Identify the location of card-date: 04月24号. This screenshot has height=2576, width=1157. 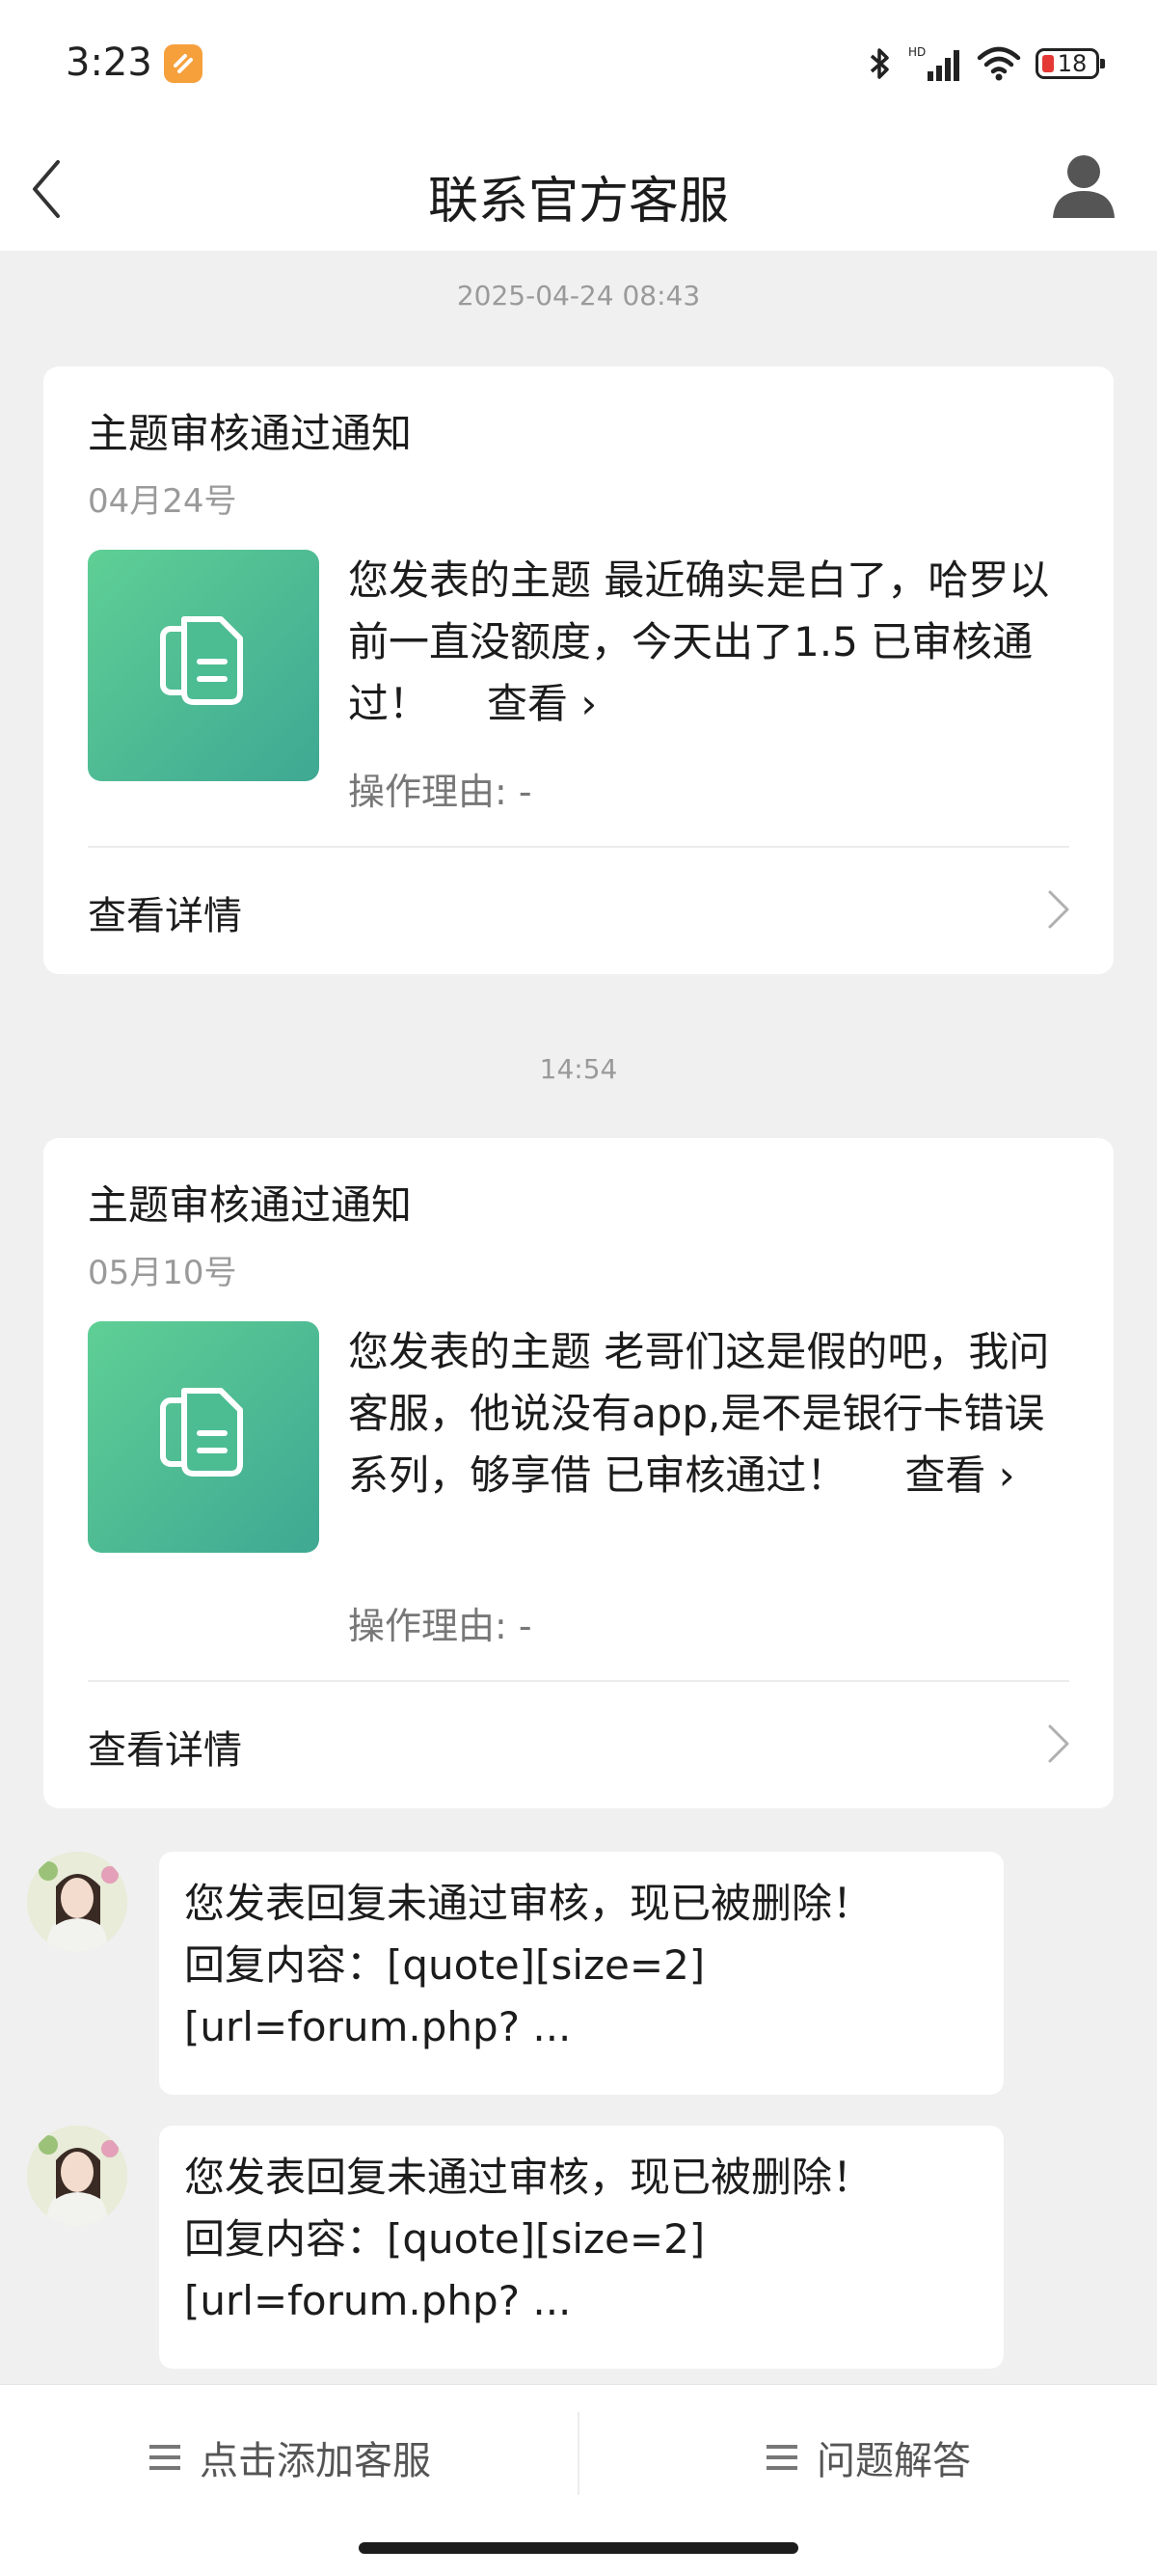
(162, 501).